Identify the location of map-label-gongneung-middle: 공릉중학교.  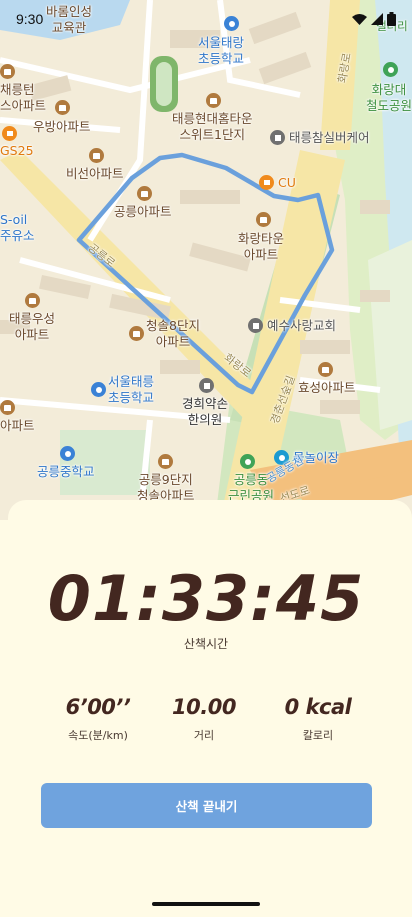
(66, 471).